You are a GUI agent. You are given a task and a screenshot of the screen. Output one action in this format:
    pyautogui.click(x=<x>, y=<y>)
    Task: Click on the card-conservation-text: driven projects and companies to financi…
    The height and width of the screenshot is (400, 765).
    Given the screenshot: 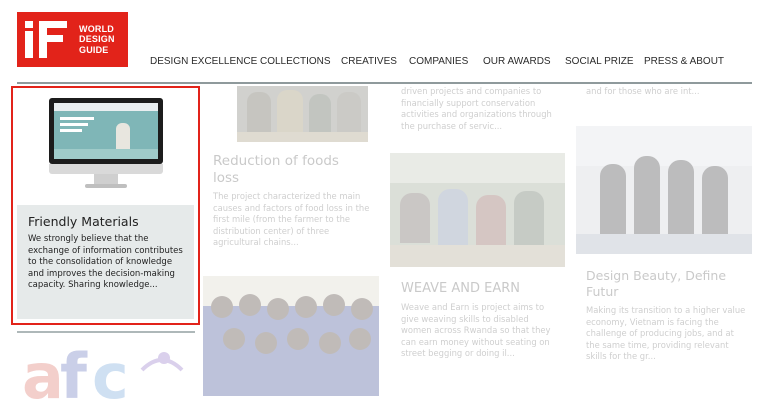 What is the action you would take?
    pyautogui.click(x=476, y=108)
    